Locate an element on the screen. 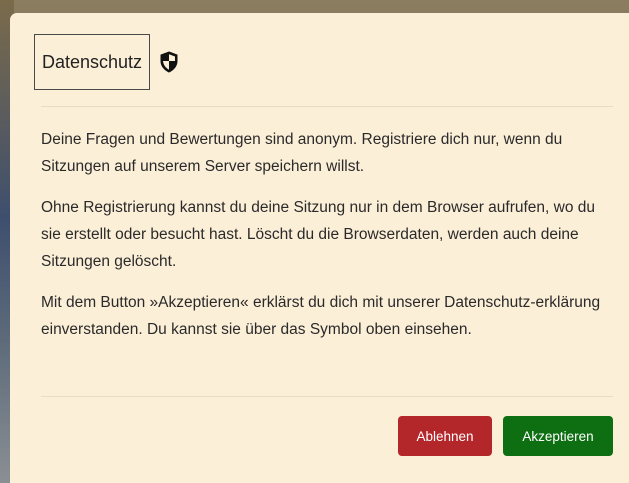 This screenshot has height=483, width=629. decline-button: Ablehnen is located at coordinates (445, 436).